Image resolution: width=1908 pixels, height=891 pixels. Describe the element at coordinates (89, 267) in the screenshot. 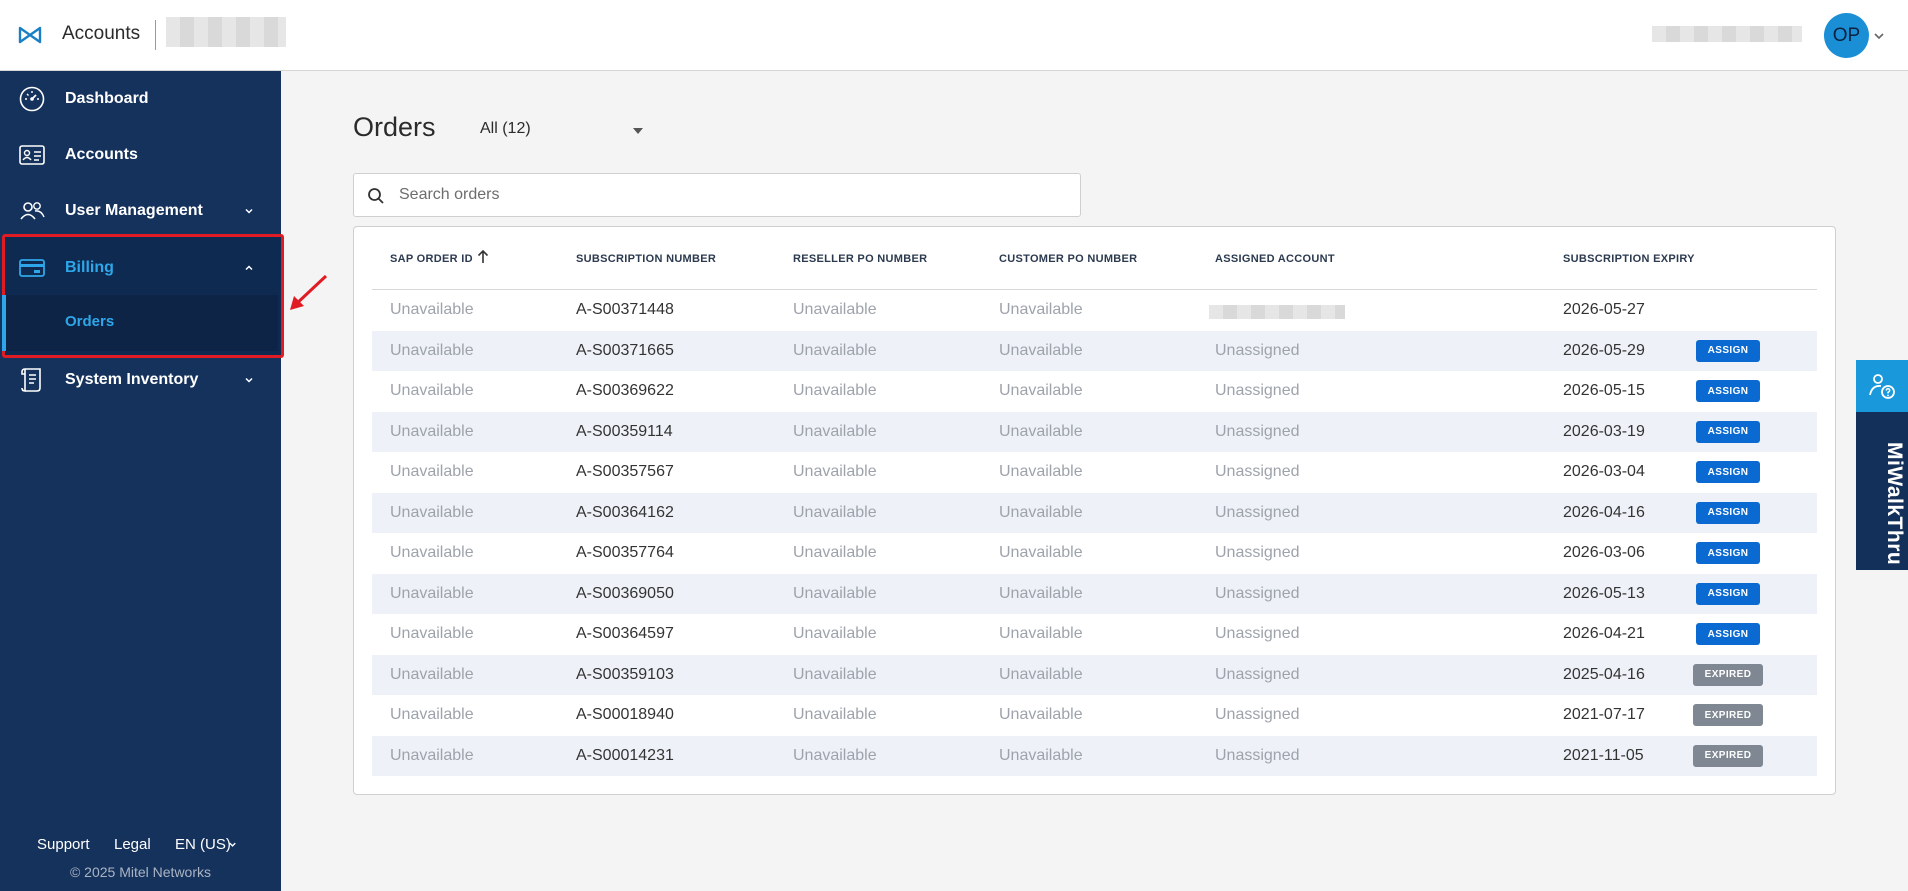

I see `sidebar-item-label: Billing` at that location.